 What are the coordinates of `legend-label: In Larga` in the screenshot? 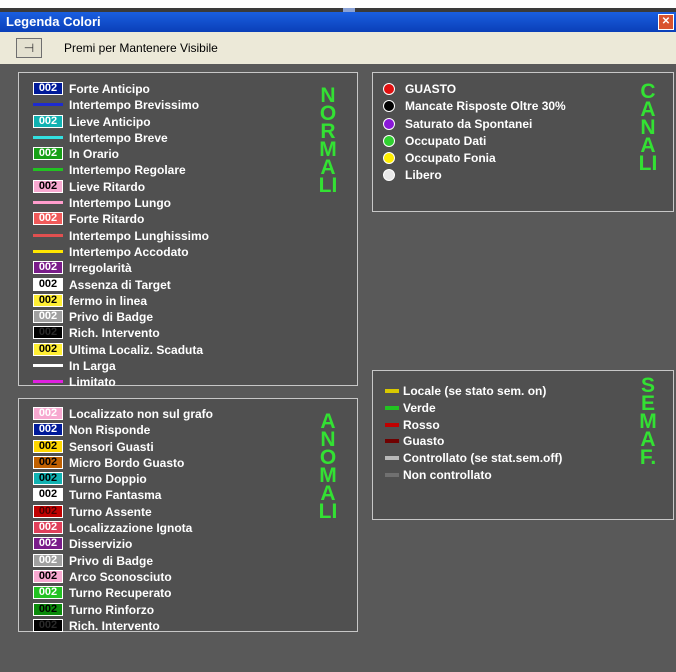 It's located at (92, 366).